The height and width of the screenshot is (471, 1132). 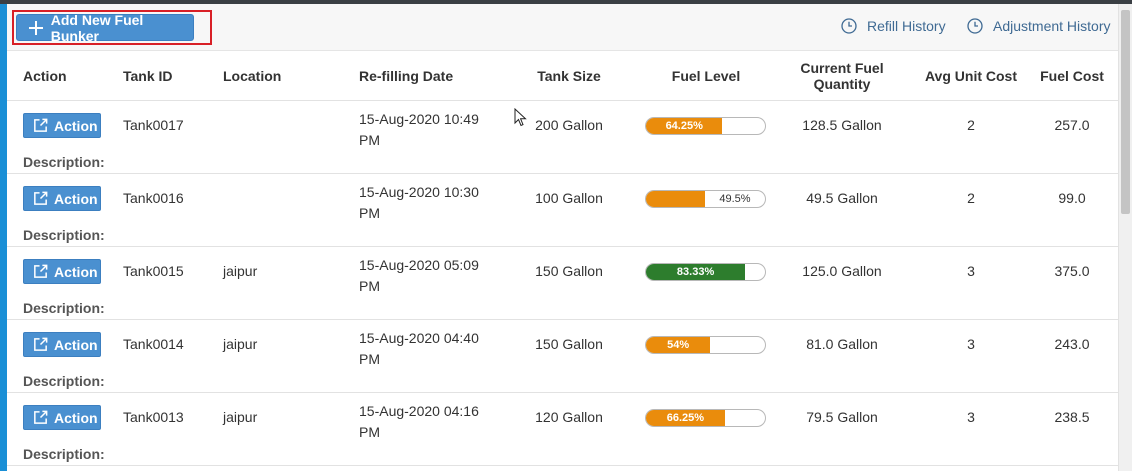 What do you see at coordinates (1072, 125) in the screenshot?
I see `fuel-cost: 257.0` at bounding box center [1072, 125].